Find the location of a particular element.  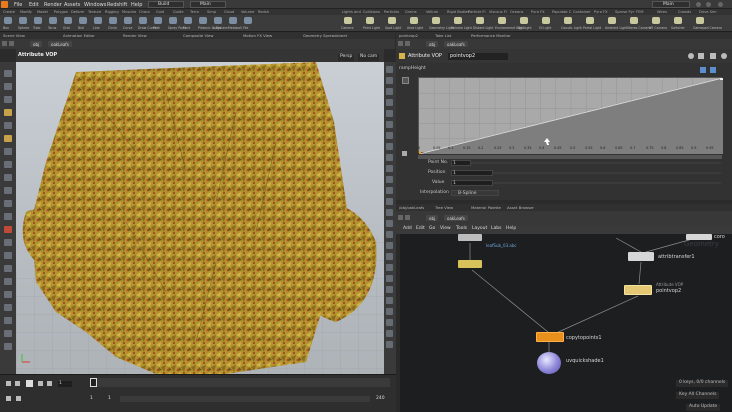

menu-assets: Assets is located at coordinates (72, 5).